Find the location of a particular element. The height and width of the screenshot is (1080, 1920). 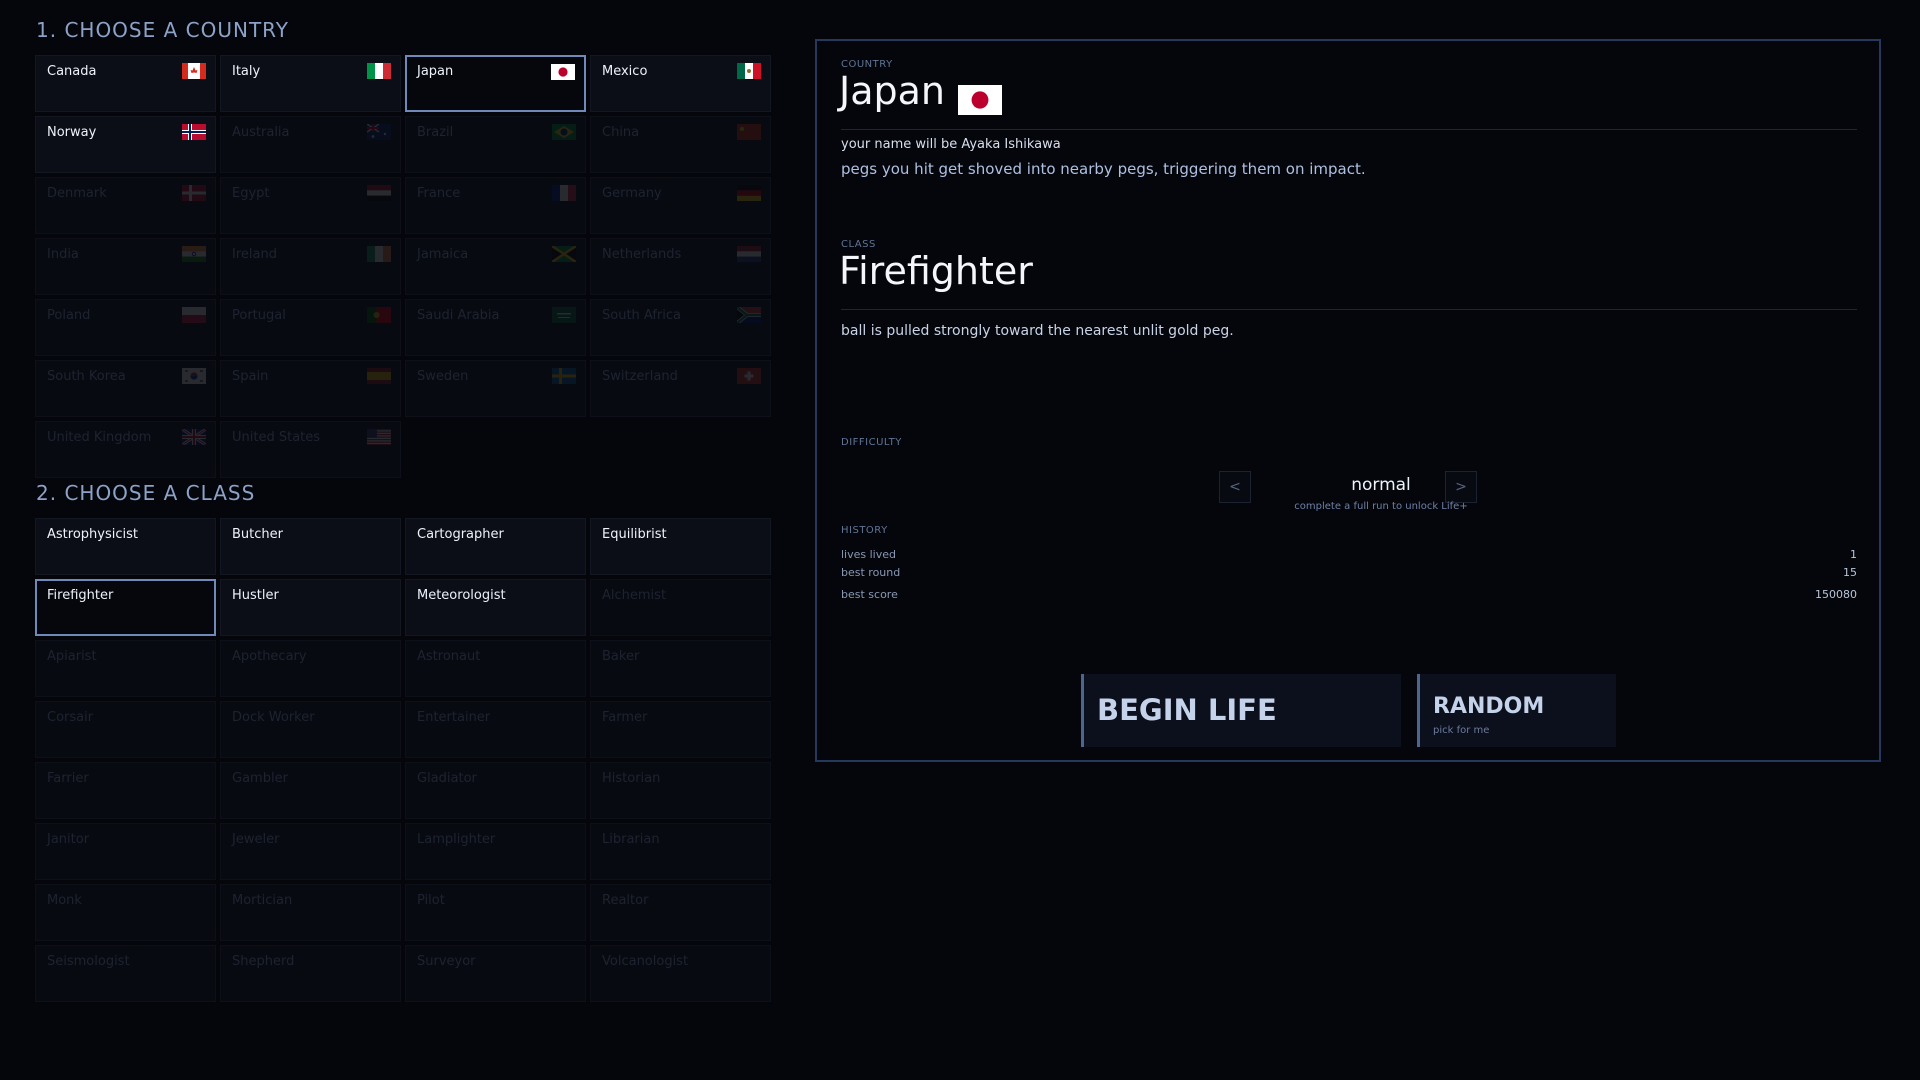

class-tile-shepherd: Shepherd is located at coordinates (310, 973).